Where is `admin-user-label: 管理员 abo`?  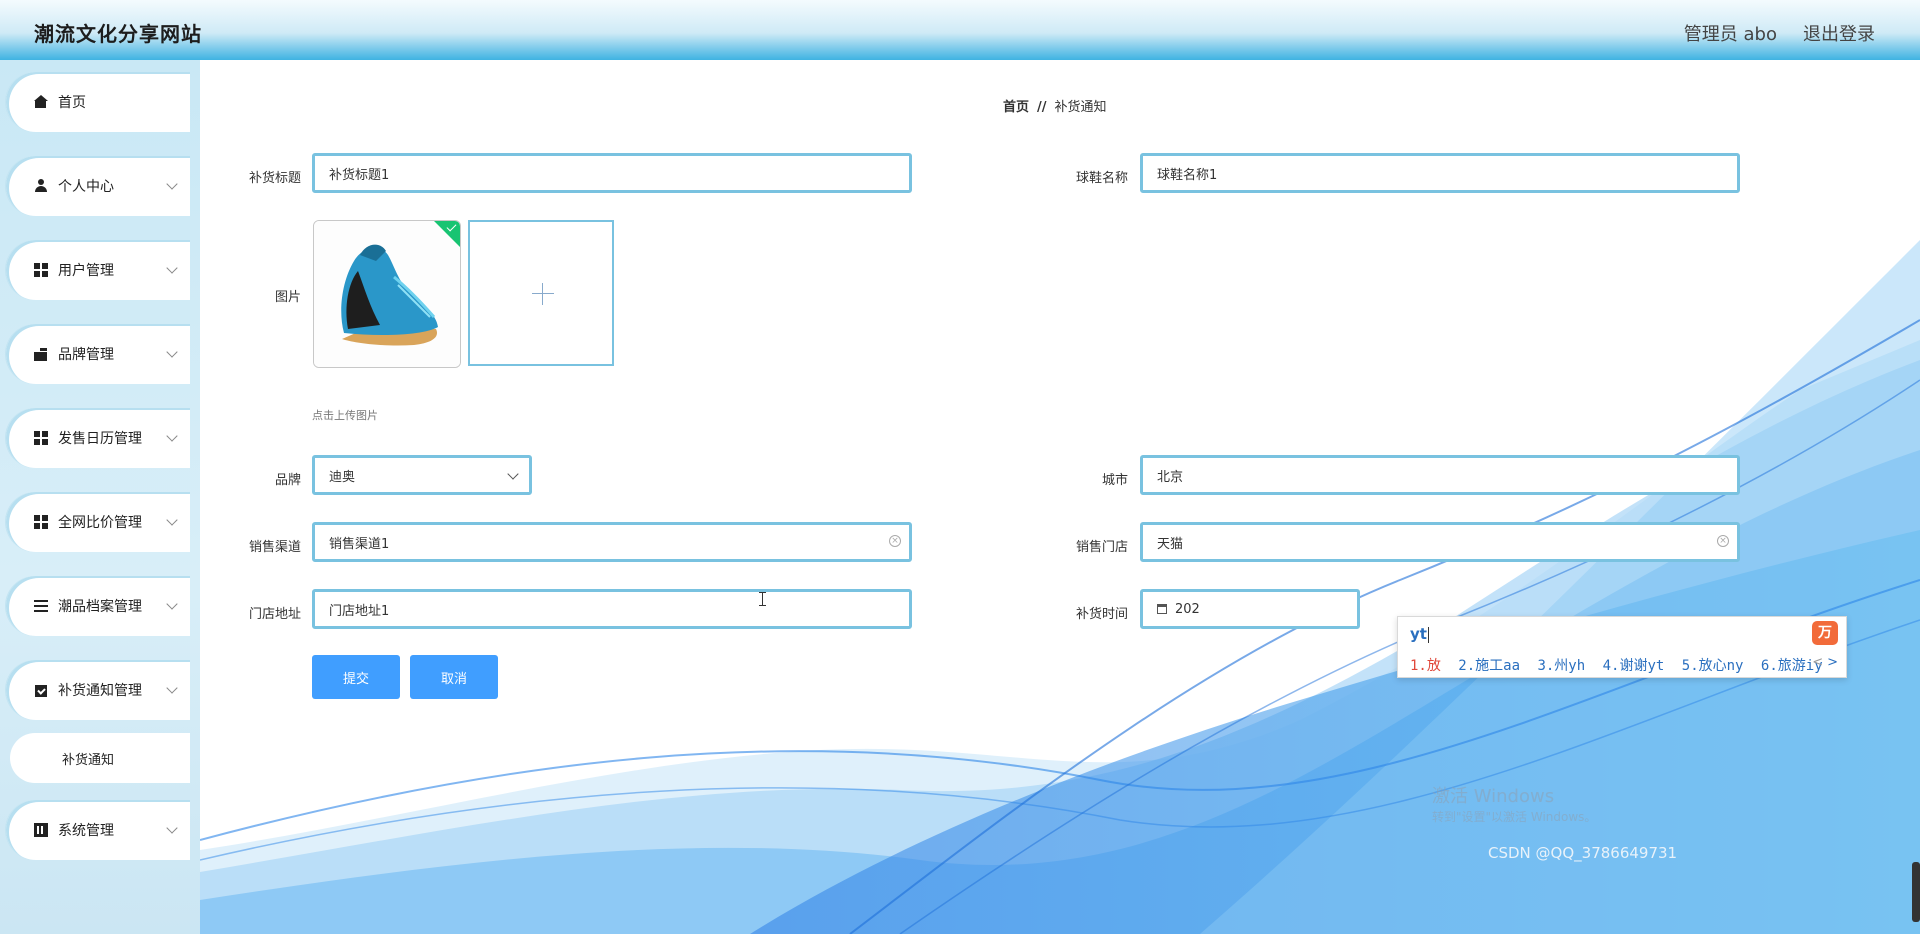 admin-user-label: 管理员 abo is located at coordinates (1730, 34).